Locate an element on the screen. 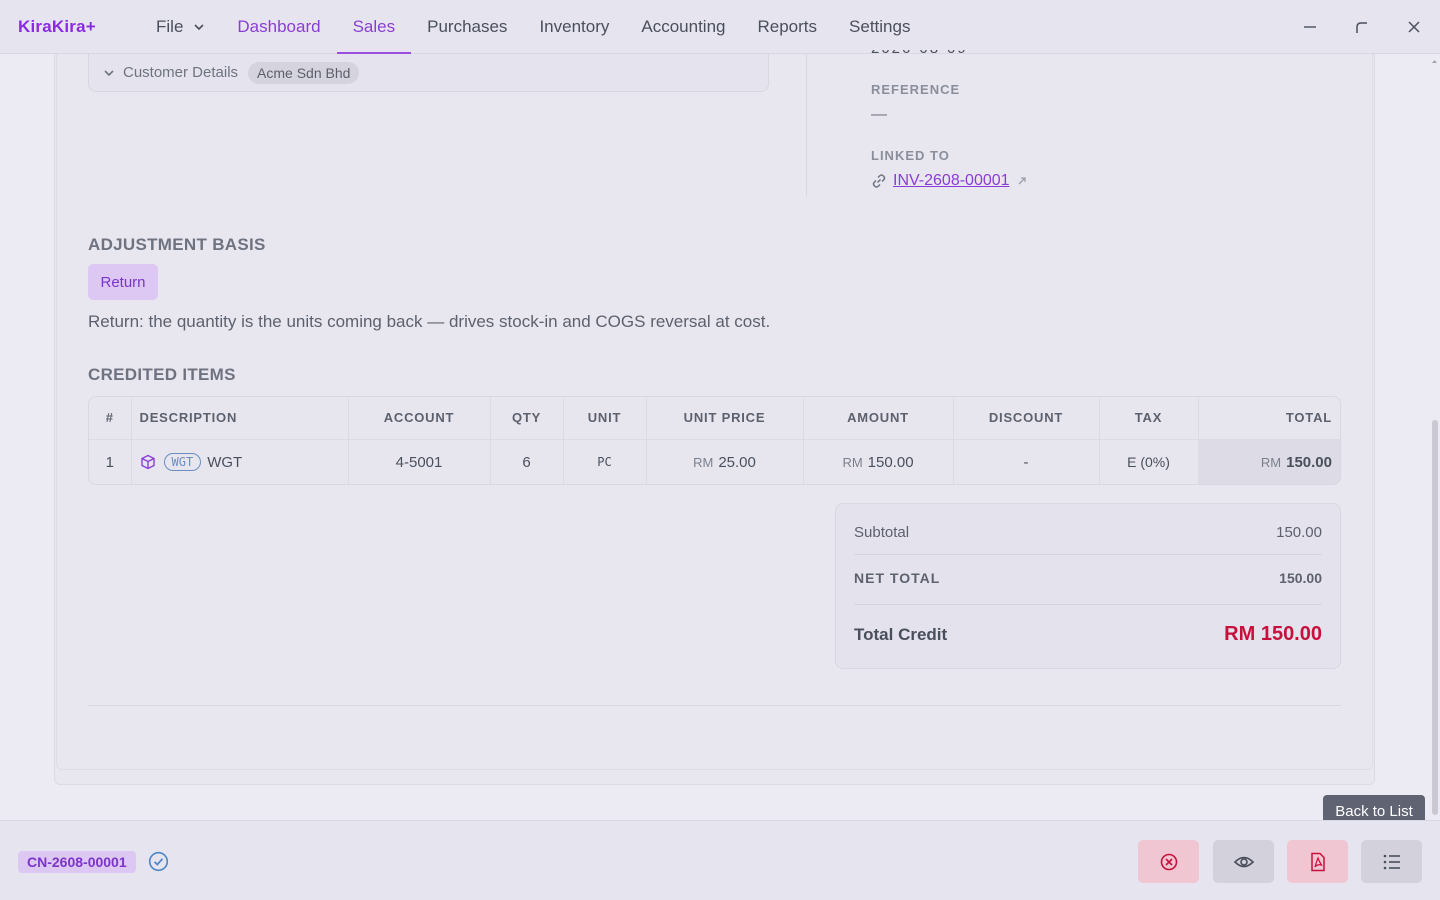 This screenshot has height=900, width=1440. menu-file: File is located at coordinates (180, 27).